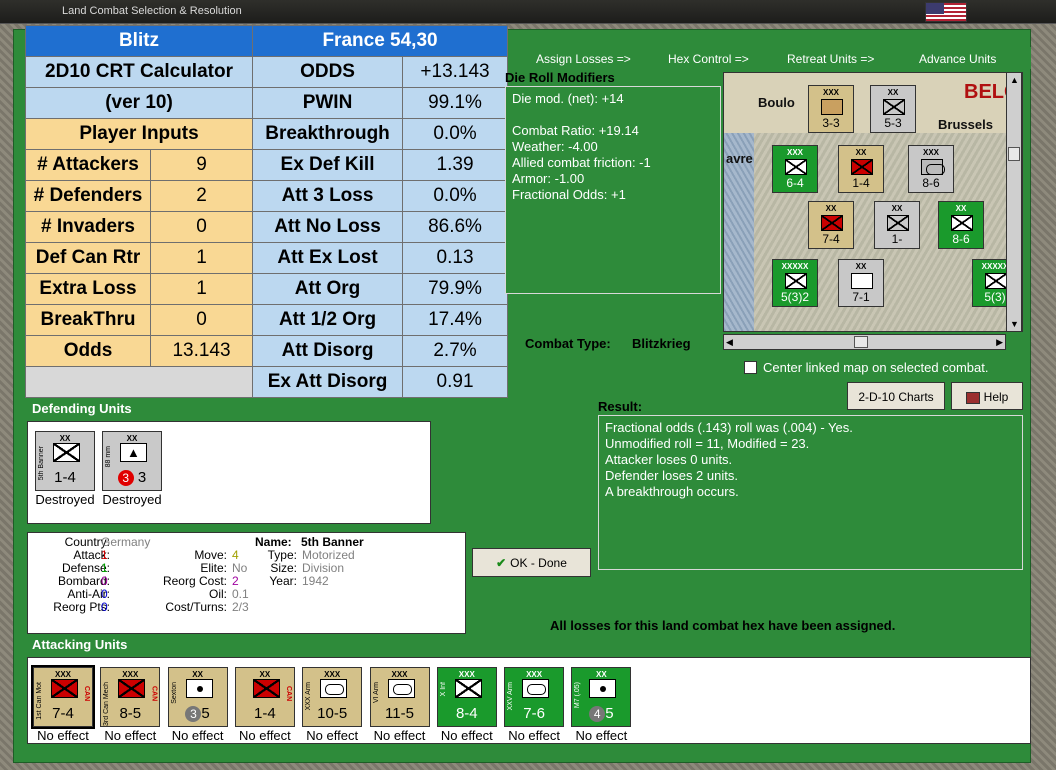  What do you see at coordinates (455, 196) in the screenshot?
I see `result-value: 0.0%` at bounding box center [455, 196].